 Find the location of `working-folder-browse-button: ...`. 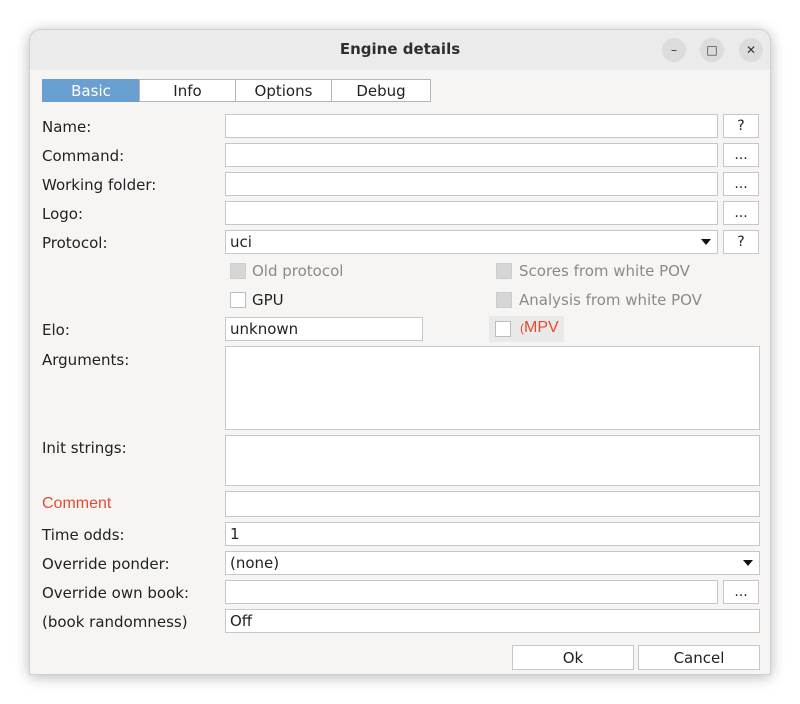

working-folder-browse-button: ... is located at coordinates (741, 184).